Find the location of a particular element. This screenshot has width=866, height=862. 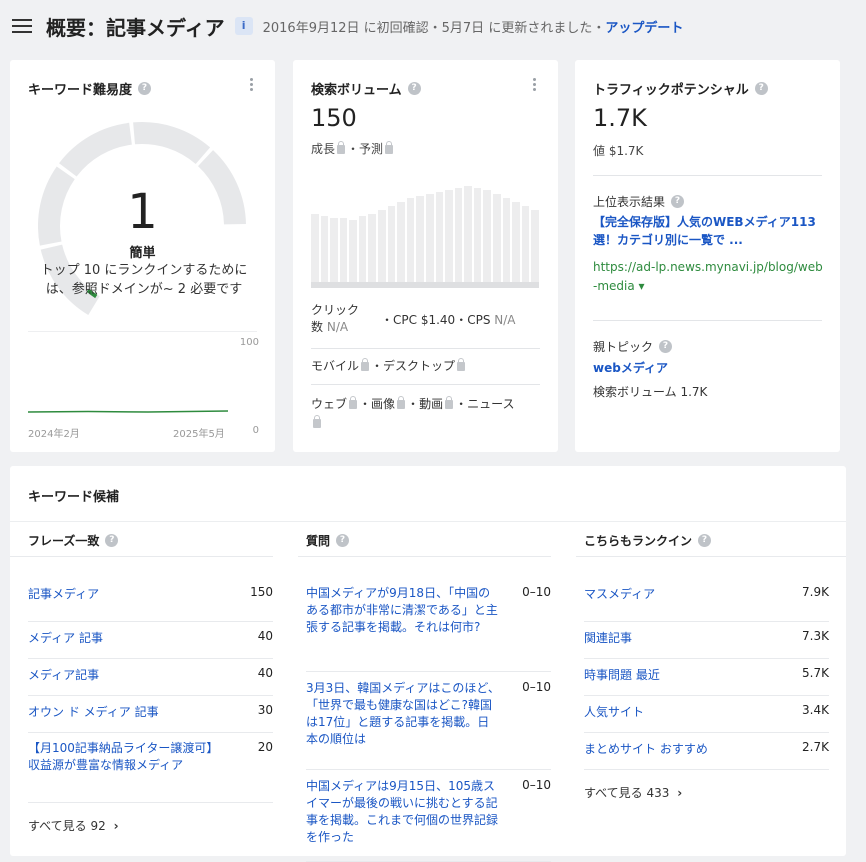

keyword-volume: 3.4K is located at coordinates (815, 710).